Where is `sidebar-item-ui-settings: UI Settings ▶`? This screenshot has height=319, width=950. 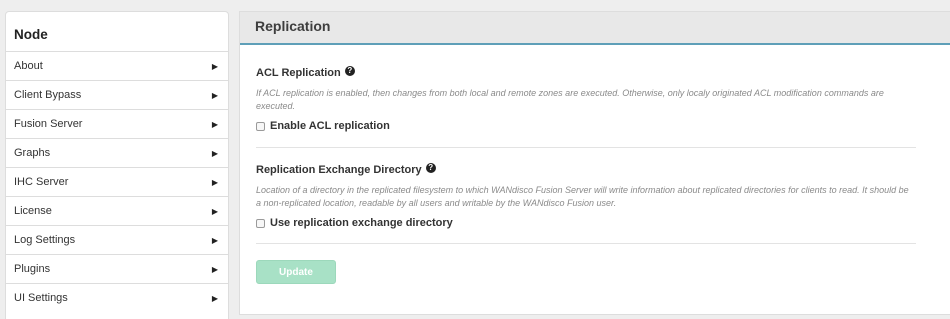 sidebar-item-ui-settings: UI Settings ▶ is located at coordinates (117, 297).